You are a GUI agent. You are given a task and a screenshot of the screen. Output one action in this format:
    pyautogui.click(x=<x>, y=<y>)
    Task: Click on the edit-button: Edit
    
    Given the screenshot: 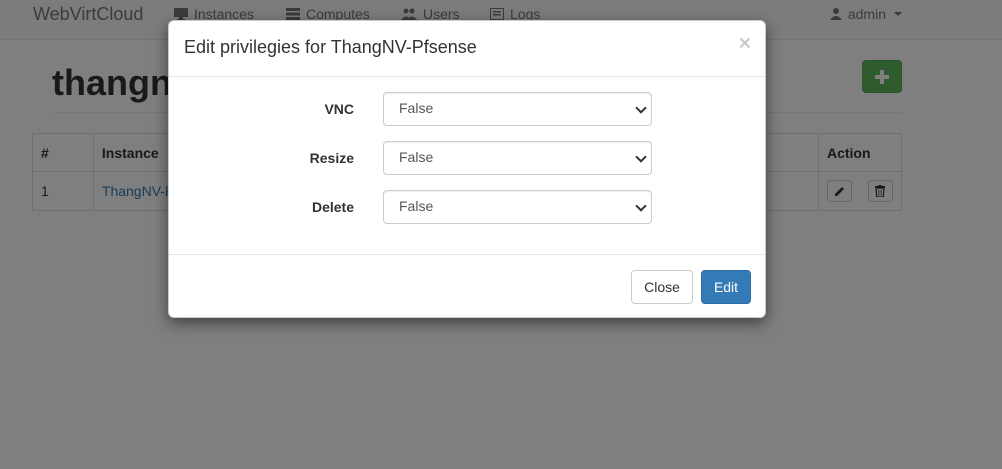 What is the action you would take?
    pyautogui.click(x=726, y=287)
    